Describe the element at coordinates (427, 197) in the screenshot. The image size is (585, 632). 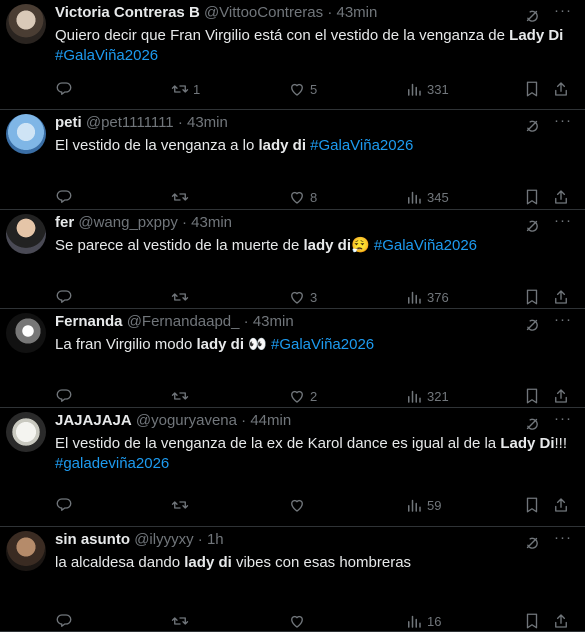
I see `views-button: 345` at that location.